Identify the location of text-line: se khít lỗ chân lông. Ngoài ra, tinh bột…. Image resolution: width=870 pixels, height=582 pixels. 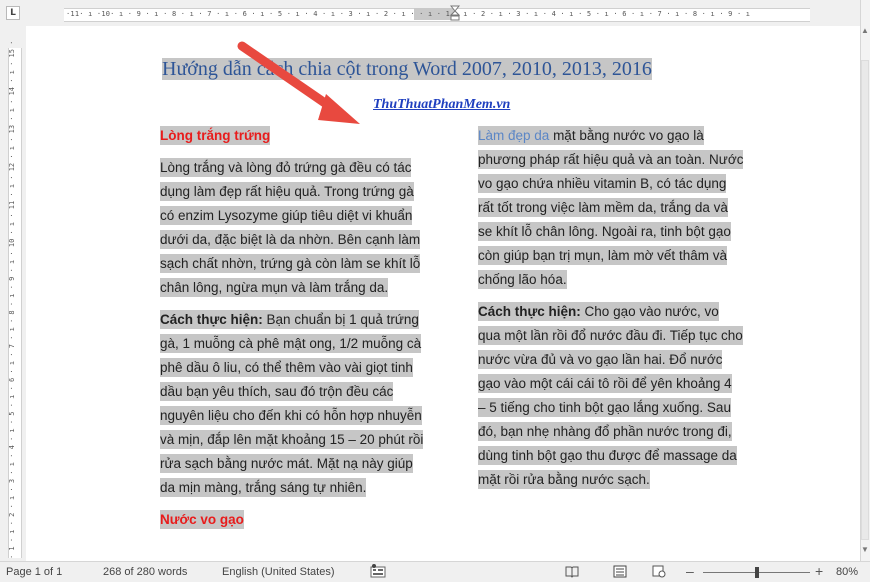
(604, 231).